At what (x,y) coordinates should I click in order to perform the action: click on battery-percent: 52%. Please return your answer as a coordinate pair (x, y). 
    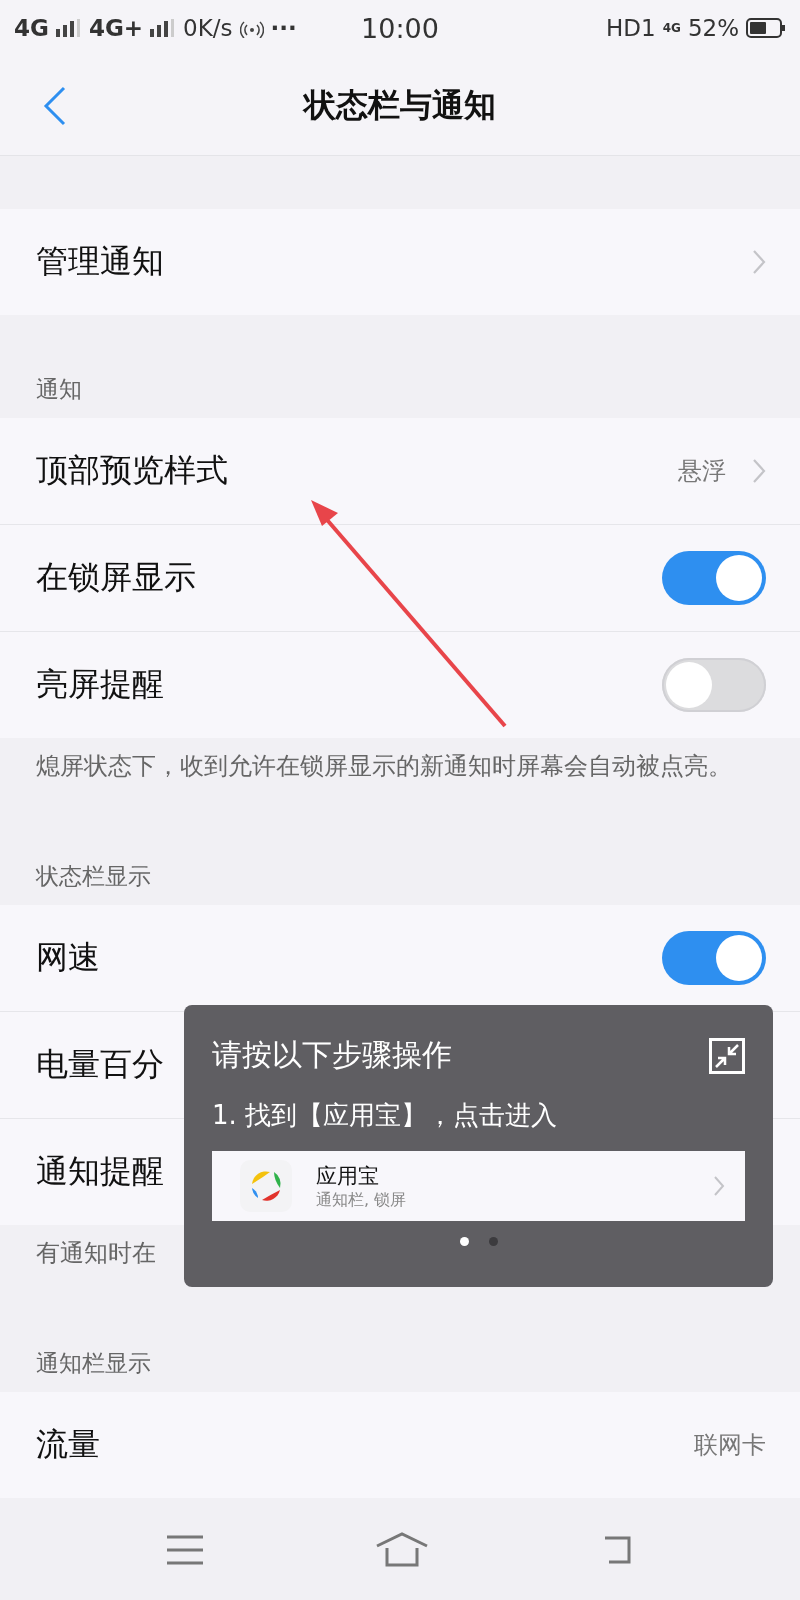
    Looking at the image, I should click on (713, 28).